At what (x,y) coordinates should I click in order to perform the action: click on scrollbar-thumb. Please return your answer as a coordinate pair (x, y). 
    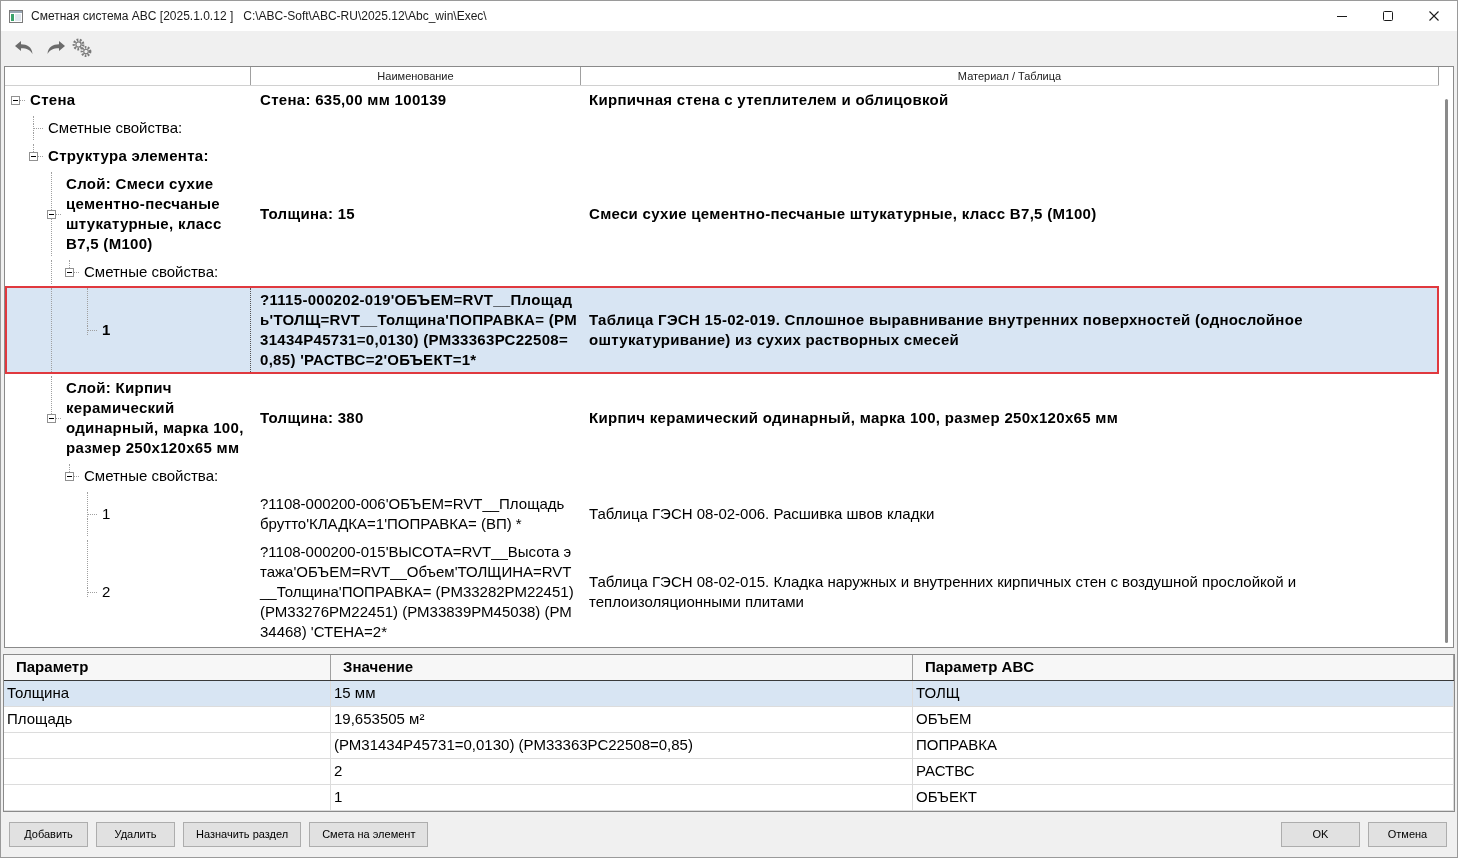
    Looking at the image, I should click on (1446, 371).